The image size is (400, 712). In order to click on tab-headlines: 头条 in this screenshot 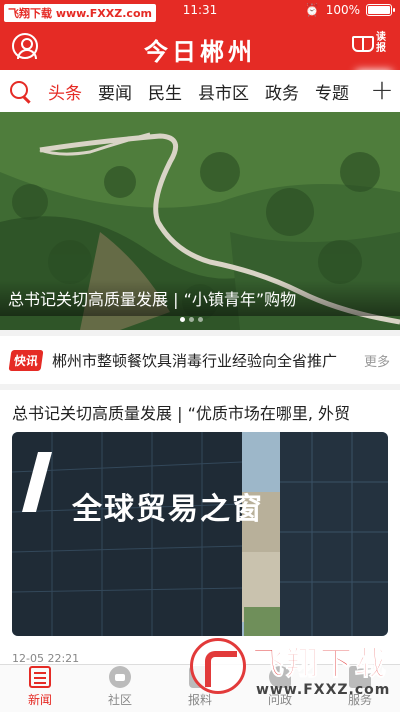, I will do `click(65, 91)`.